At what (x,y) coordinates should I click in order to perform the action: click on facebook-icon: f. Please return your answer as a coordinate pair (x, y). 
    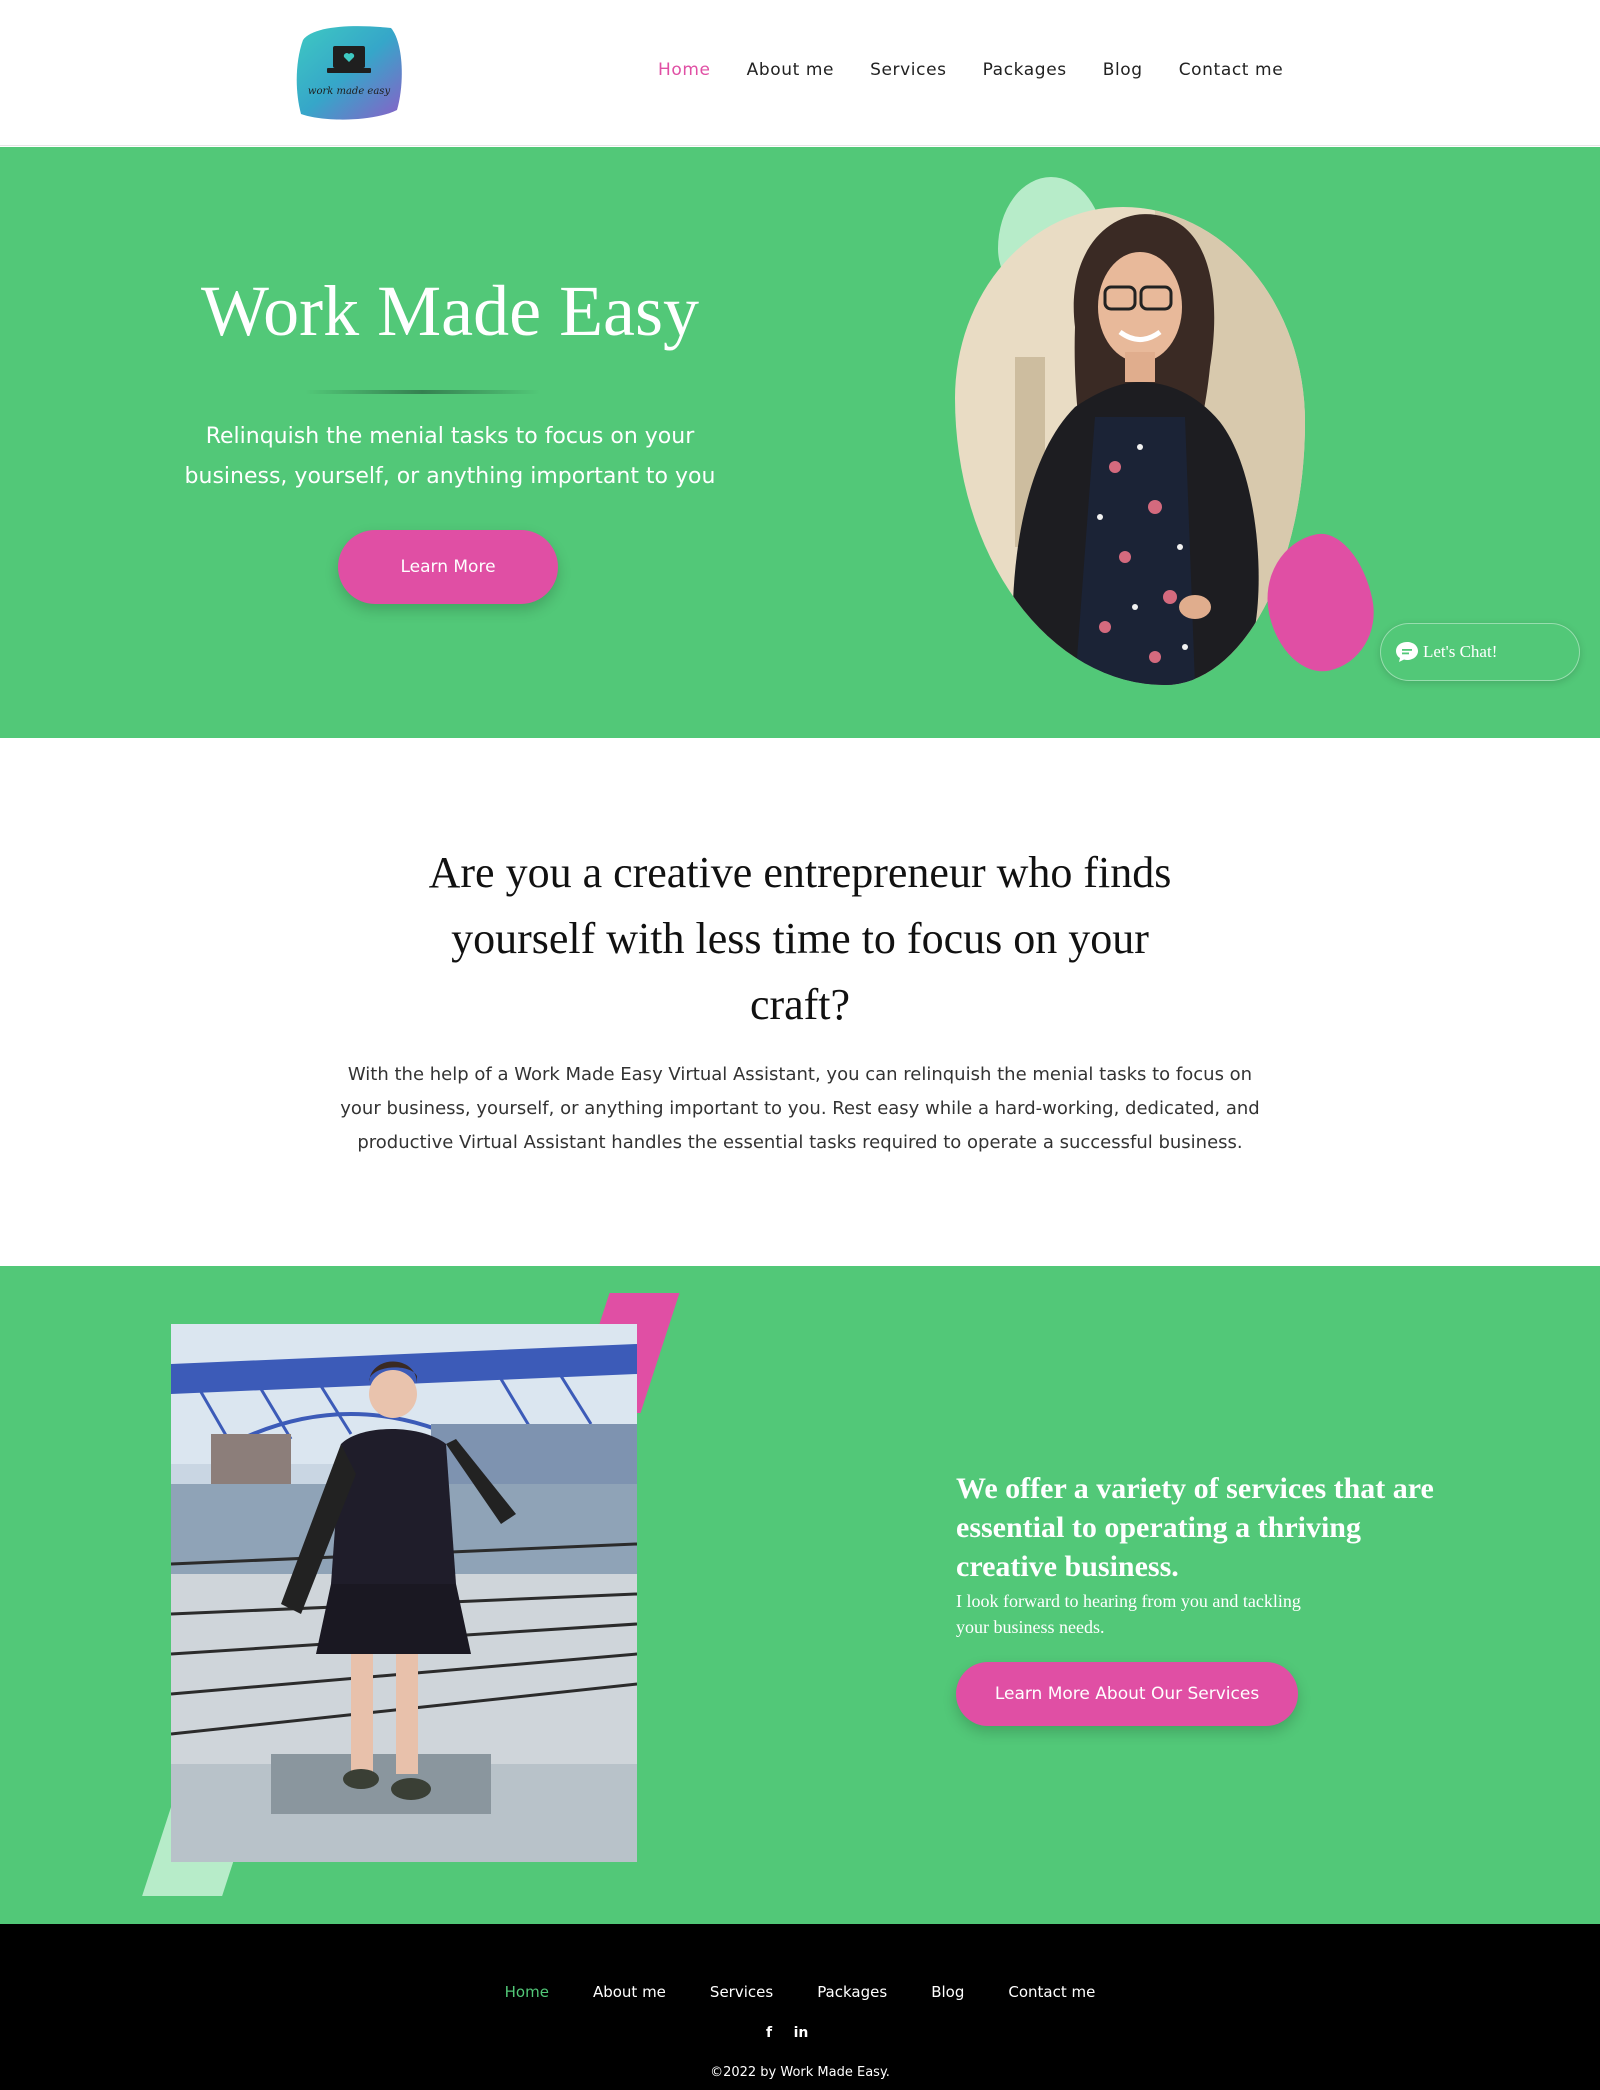
    Looking at the image, I should click on (769, 2033).